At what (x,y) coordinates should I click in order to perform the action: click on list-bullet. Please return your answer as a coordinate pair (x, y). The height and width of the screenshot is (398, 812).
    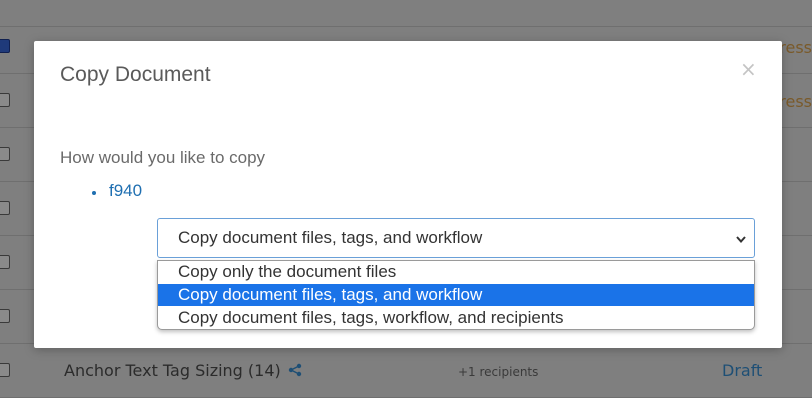
    Looking at the image, I should click on (94, 193).